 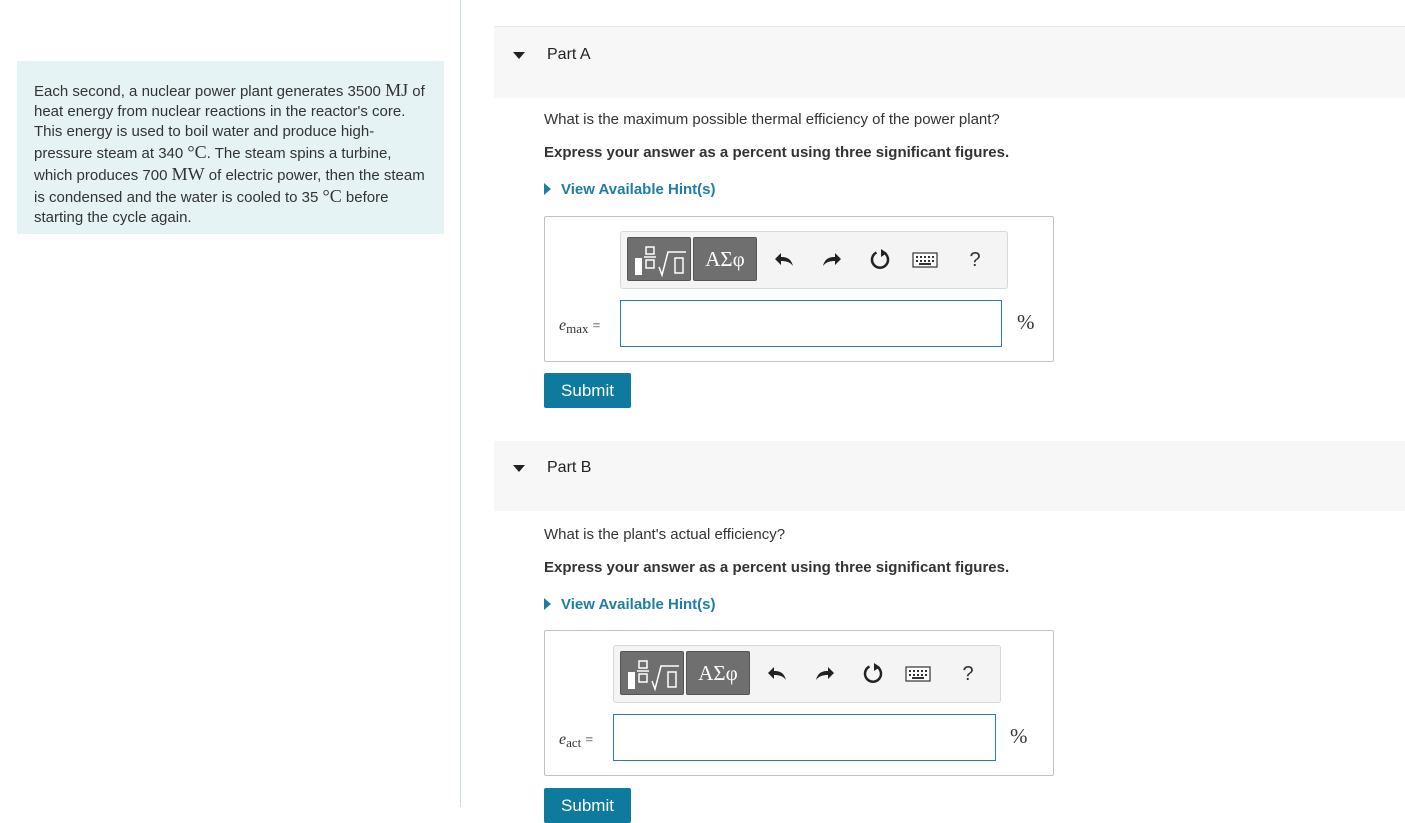 I want to click on part-a-submit-button: Submit, so click(x=587, y=390).